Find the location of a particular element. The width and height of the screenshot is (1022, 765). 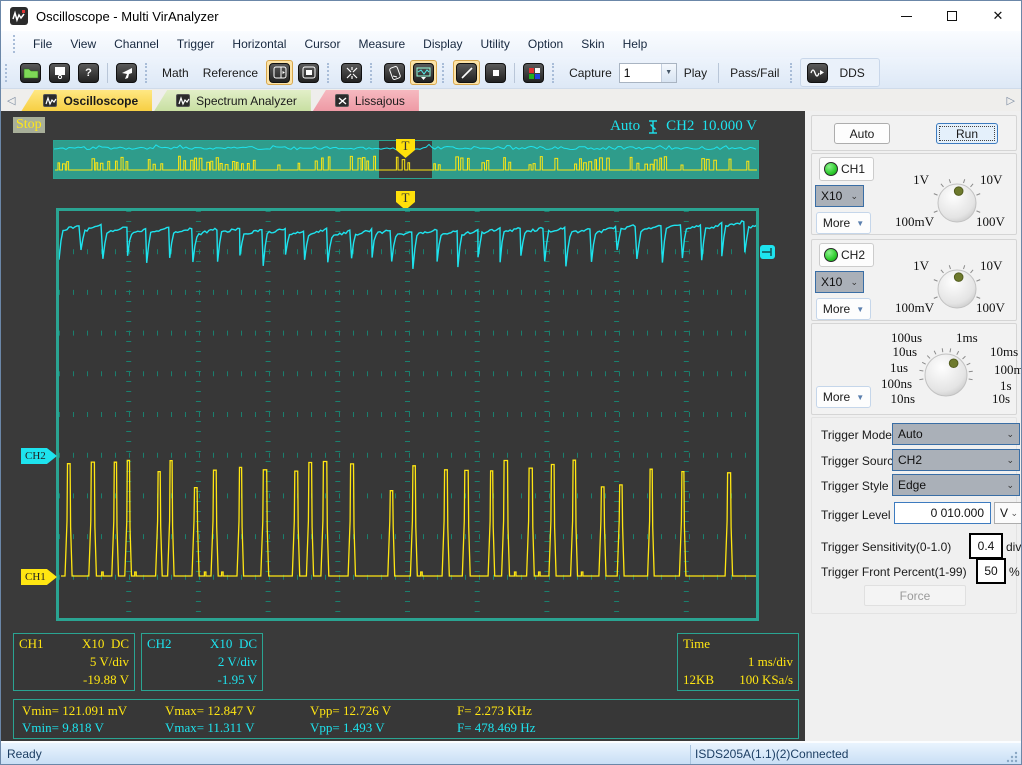

tab-spectrum-analyzer: Spectrum Analyzer is located at coordinates (232, 100).